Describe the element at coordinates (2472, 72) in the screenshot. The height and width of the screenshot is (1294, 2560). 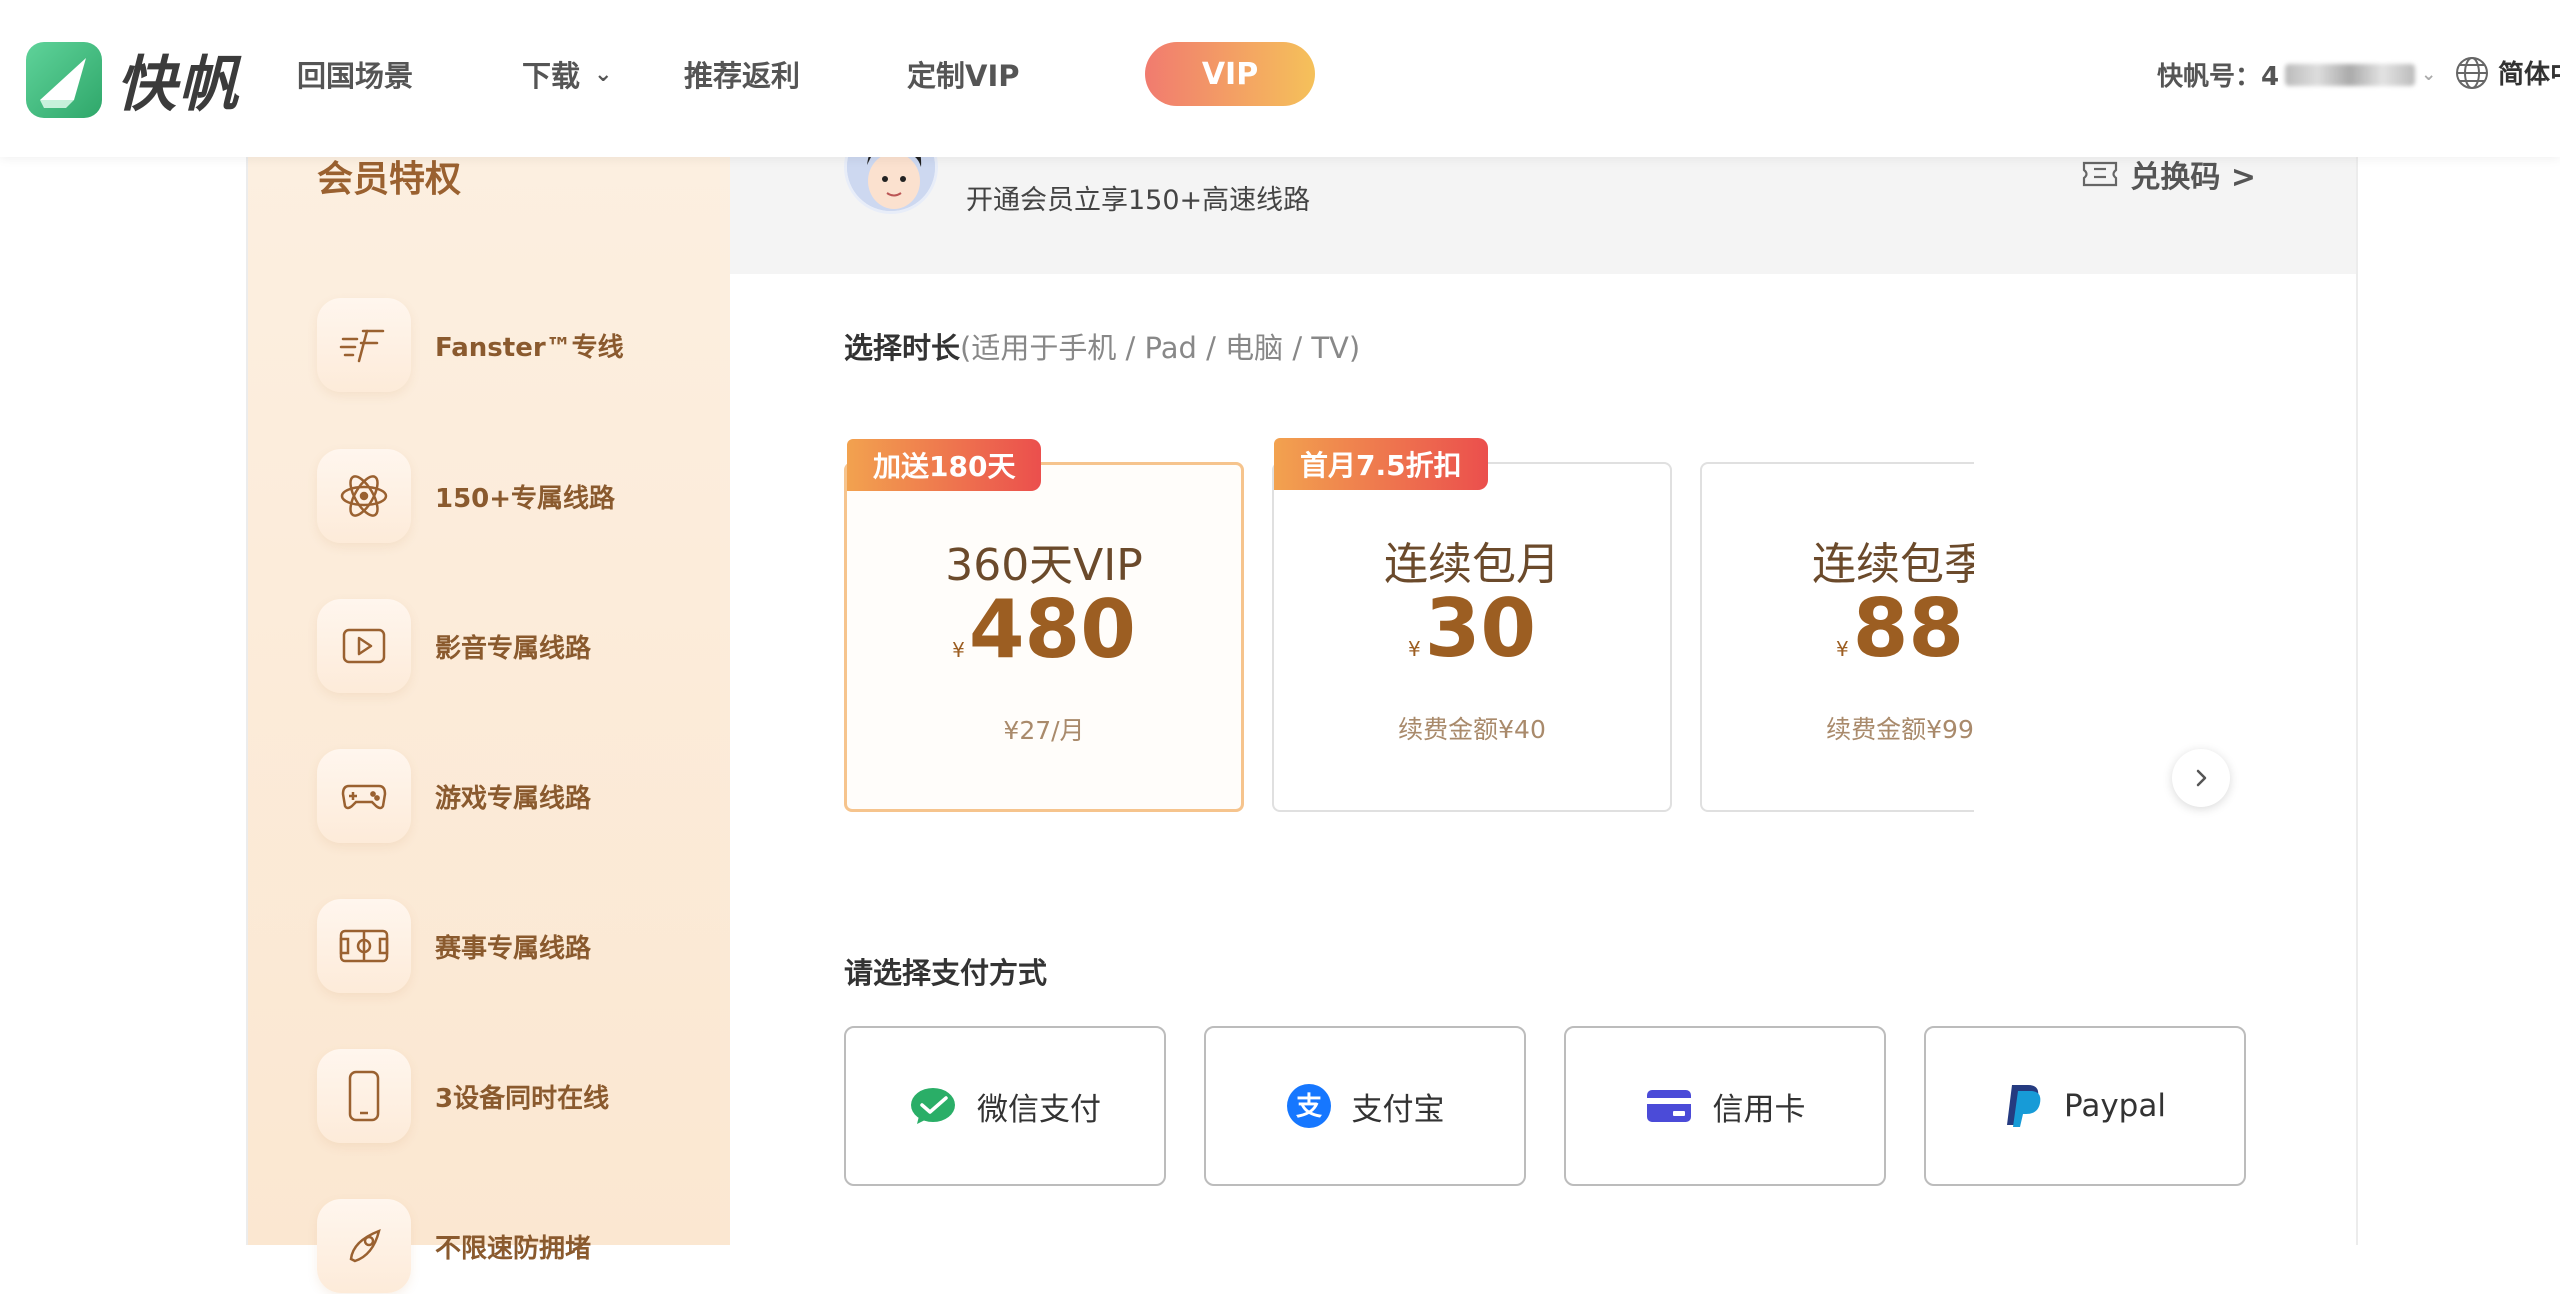
I see `globe-icon` at that location.